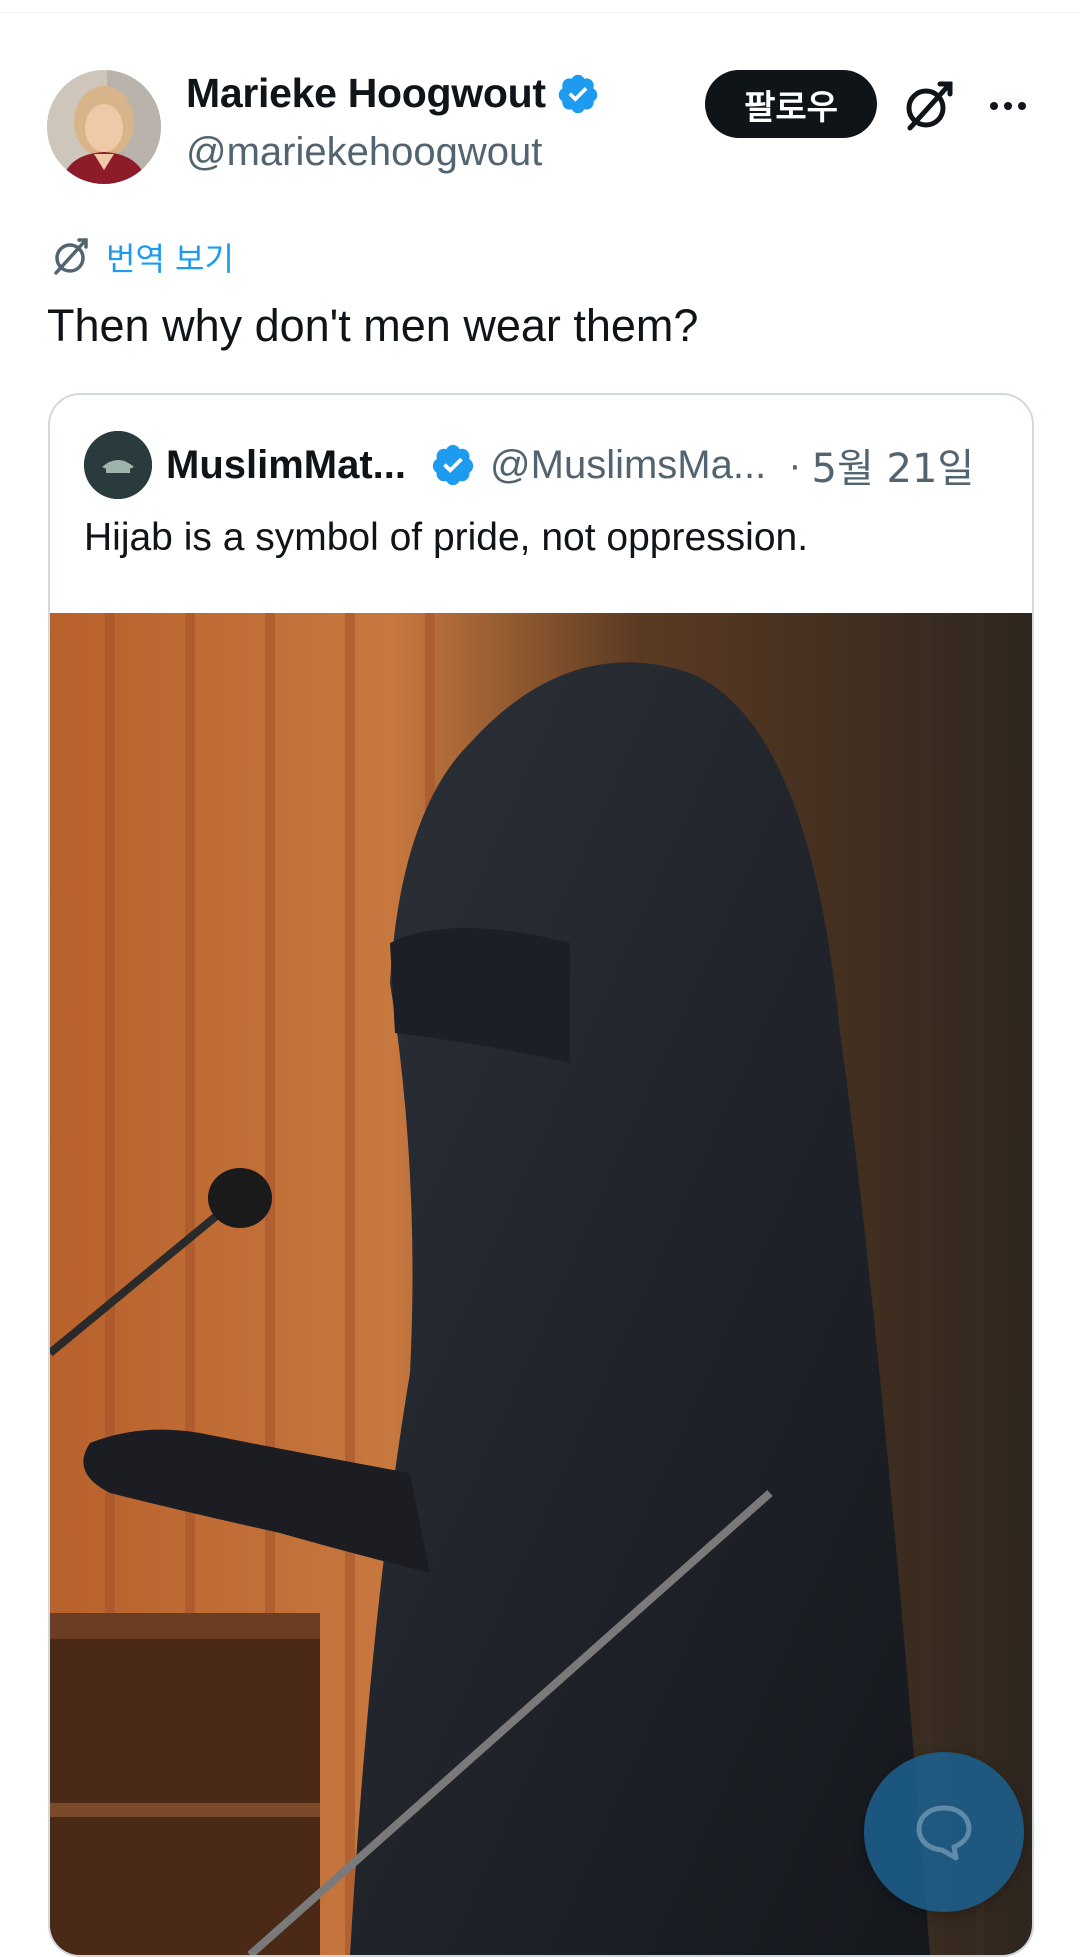 The width and height of the screenshot is (1080, 1957). I want to click on author-name: Marieke Hoogwout, so click(366, 93).